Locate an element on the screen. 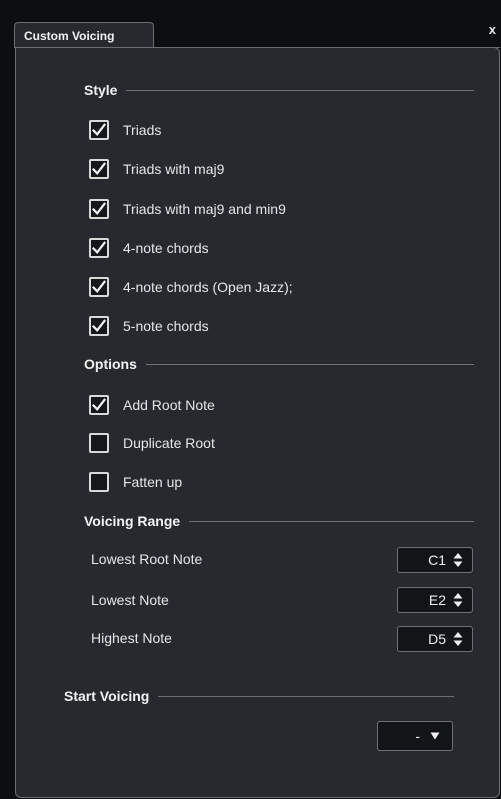  checkbox-add-root-note: Add Root Note is located at coordinates (152, 405).